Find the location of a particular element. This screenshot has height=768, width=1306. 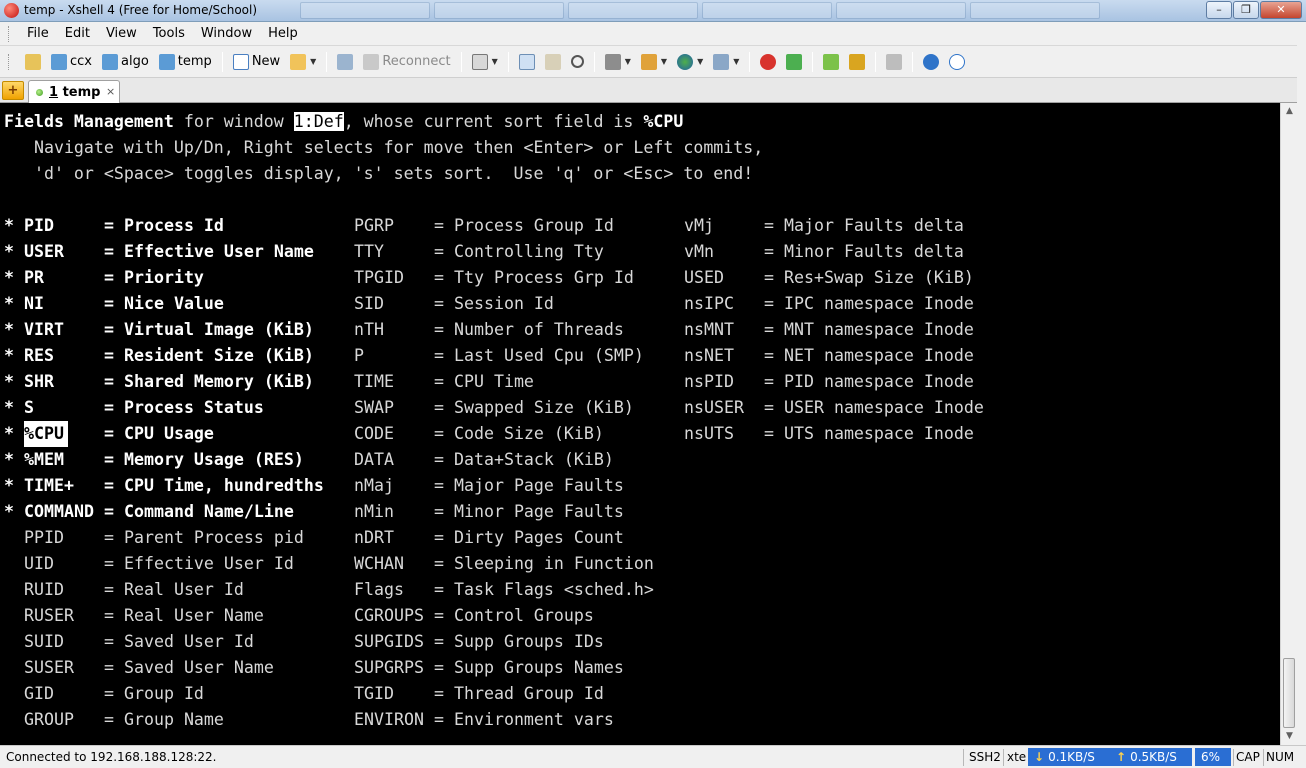

menu-view: View is located at coordinates (121, 33).